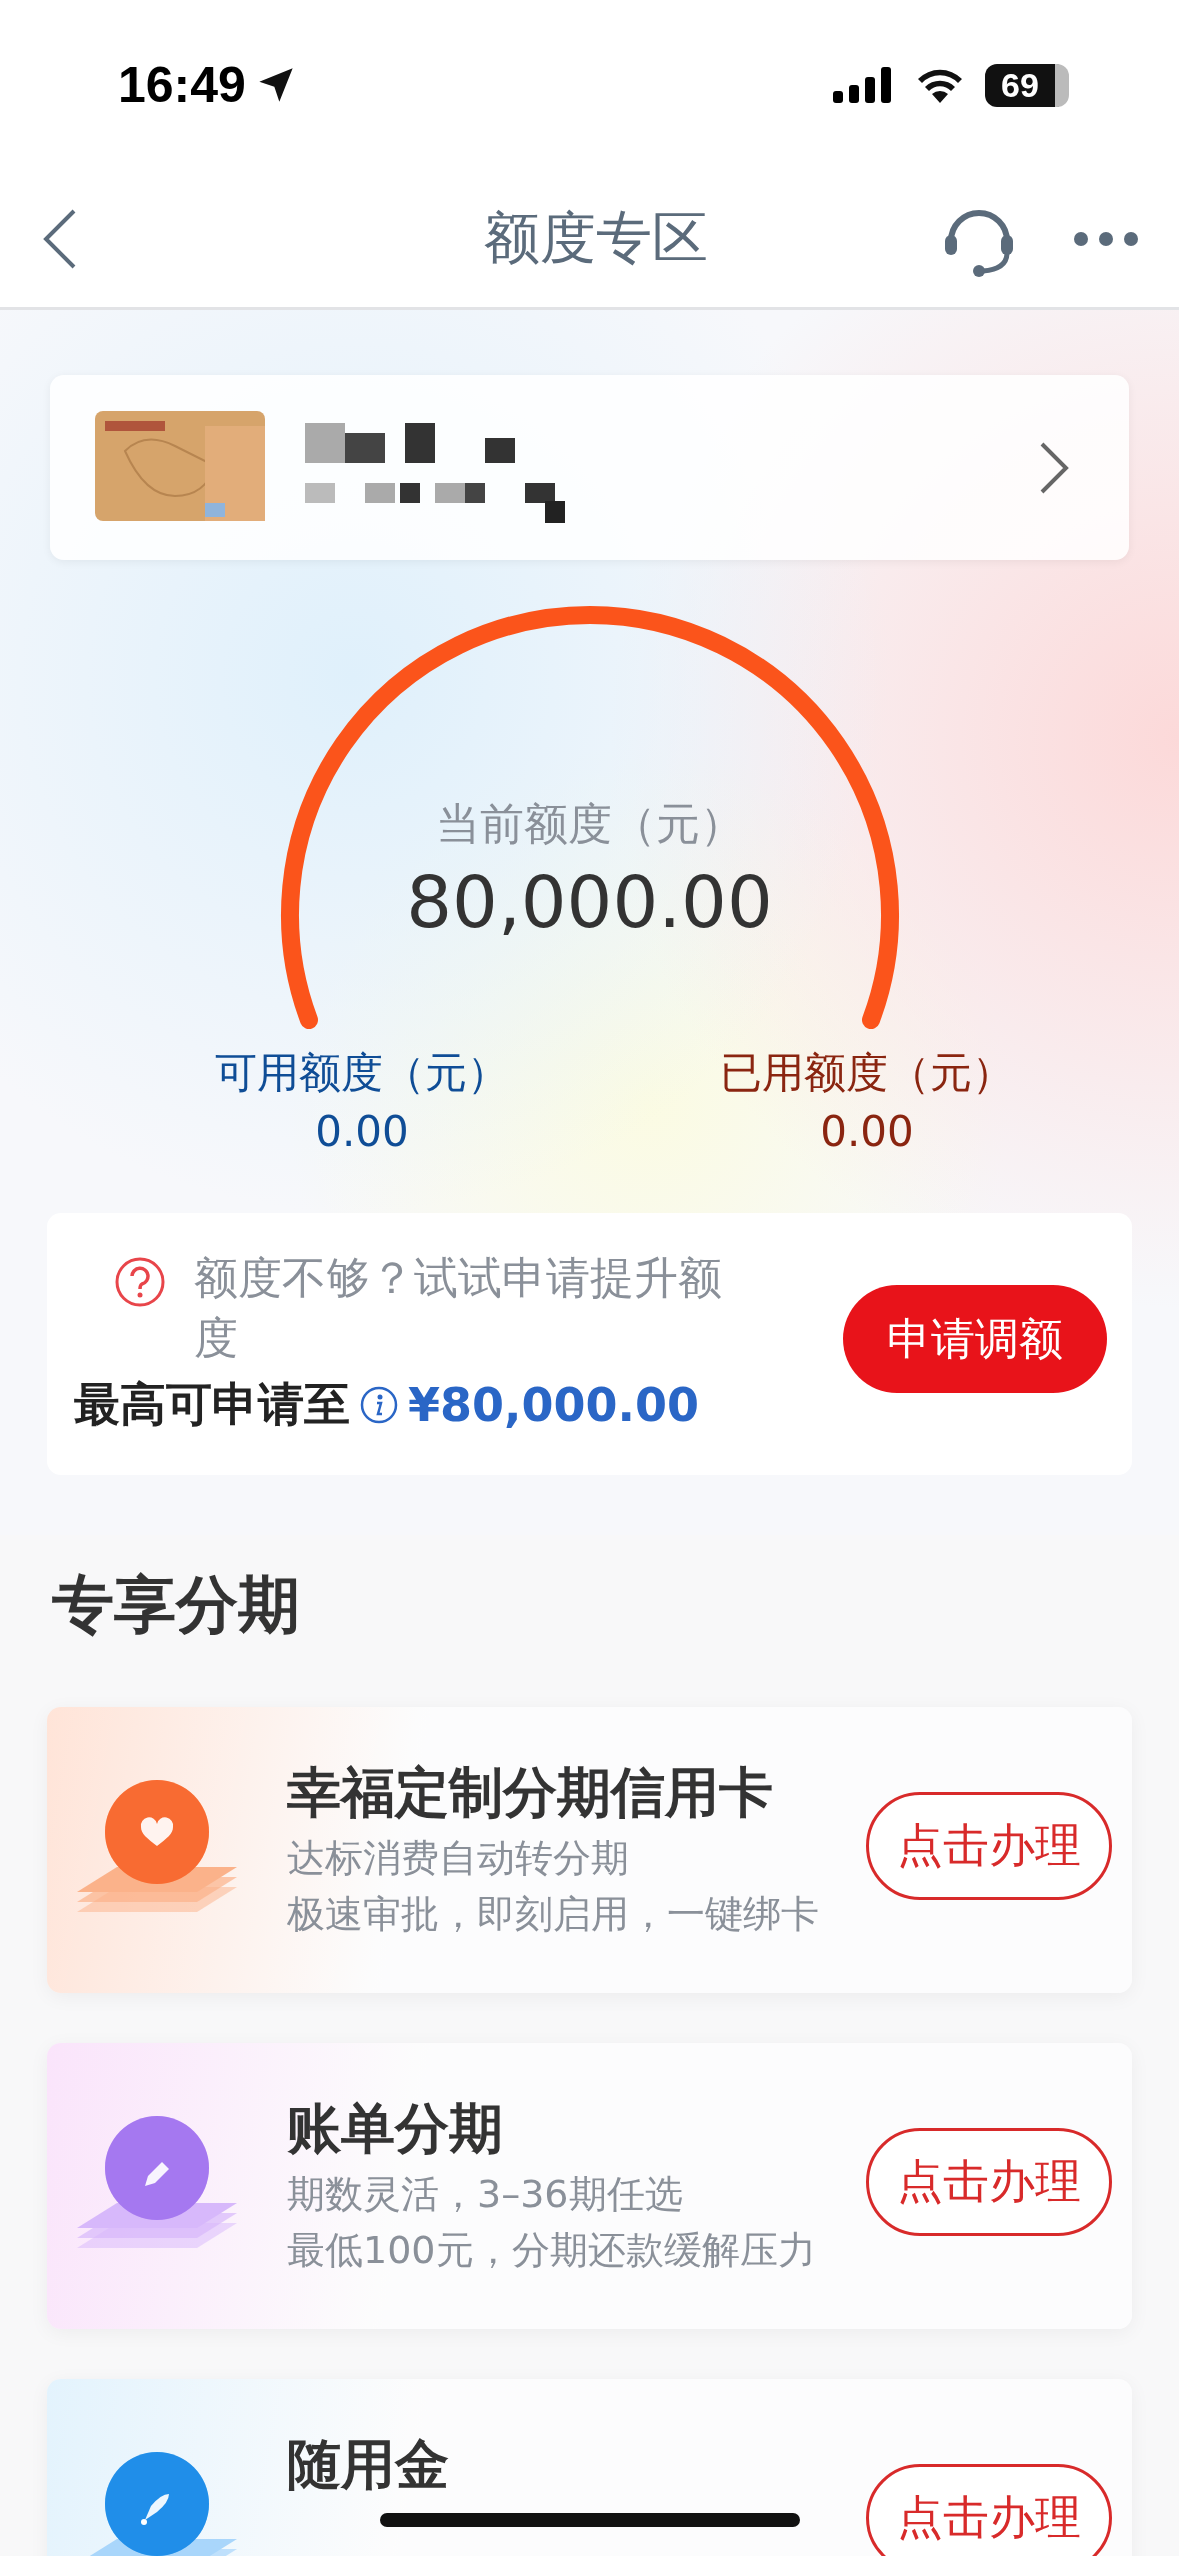 This screenshot has height=2556, width=1179. I want to click on more-icon, so click(1106, 238).